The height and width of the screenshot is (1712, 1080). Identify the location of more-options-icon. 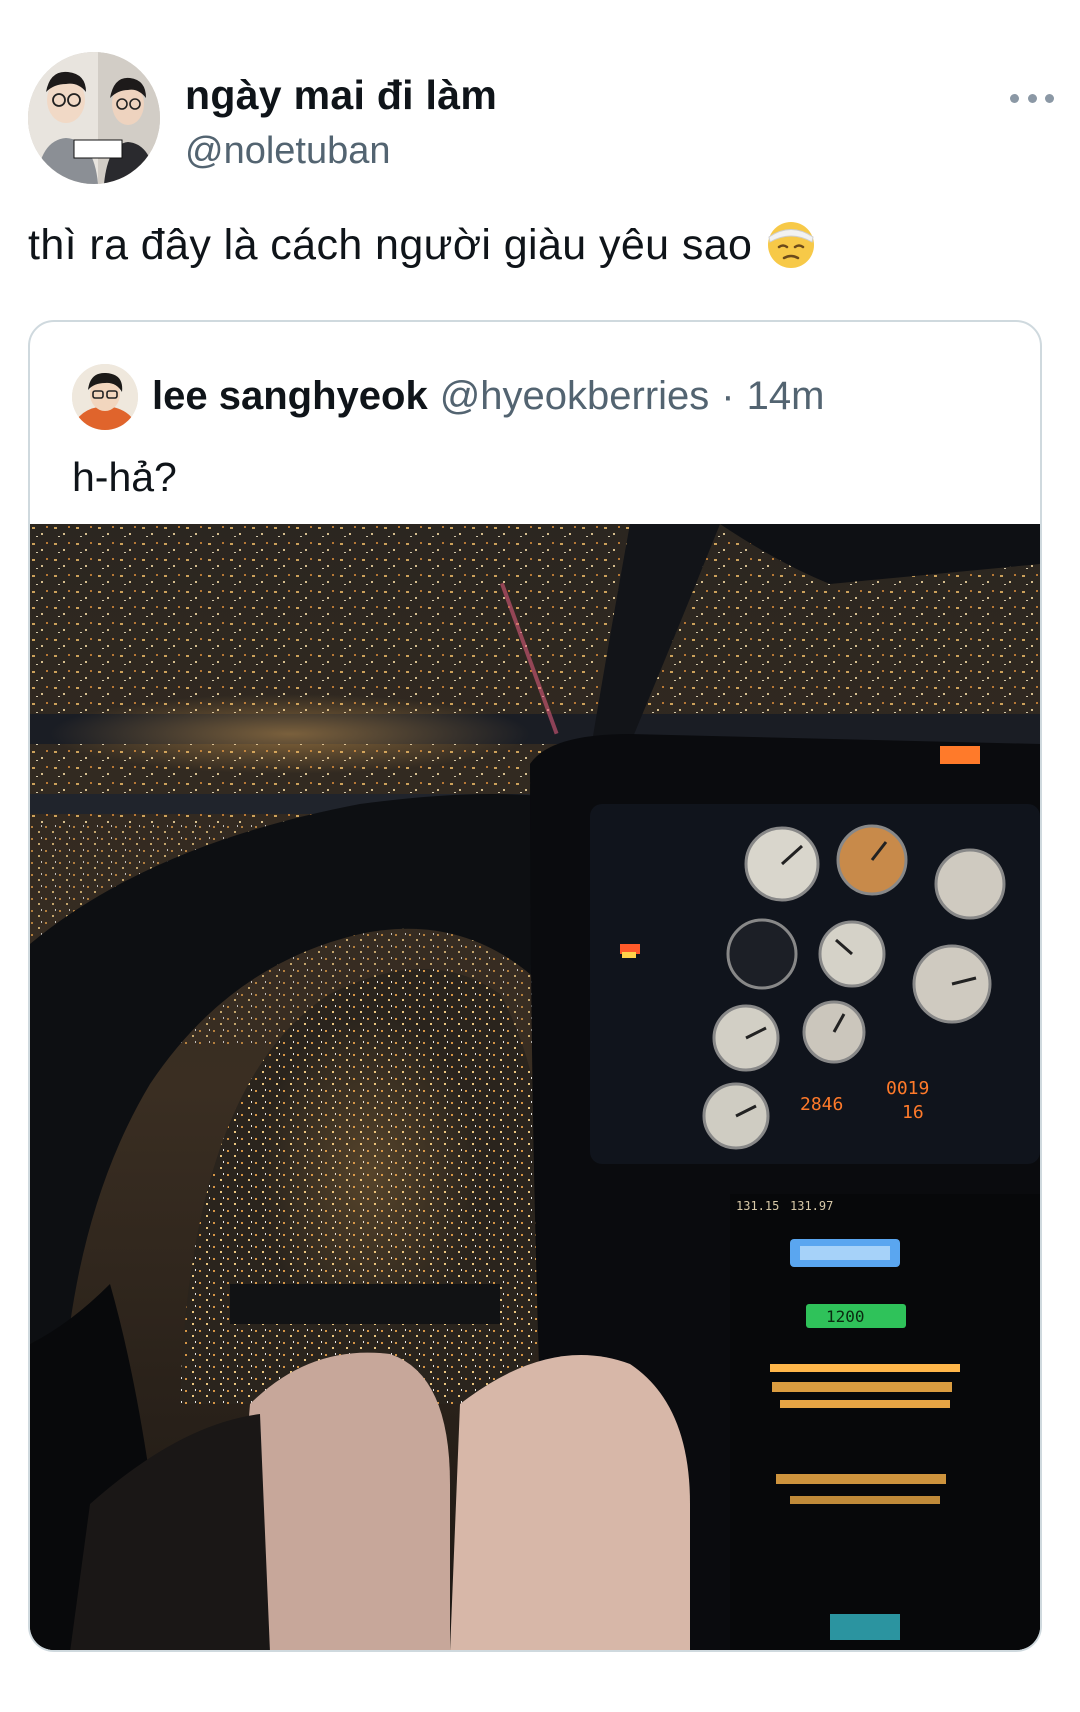
(1032, 98).